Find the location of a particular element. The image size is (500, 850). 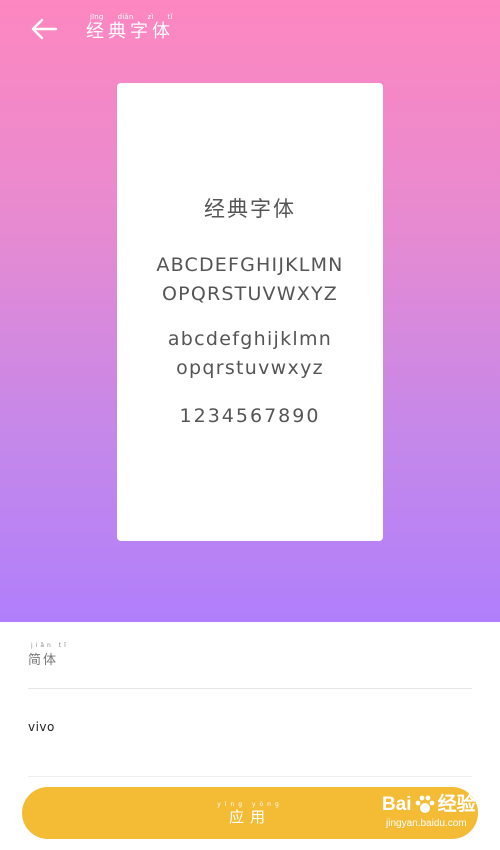

preview-font-name: 经典字体 is located at coordinates (250, 209).